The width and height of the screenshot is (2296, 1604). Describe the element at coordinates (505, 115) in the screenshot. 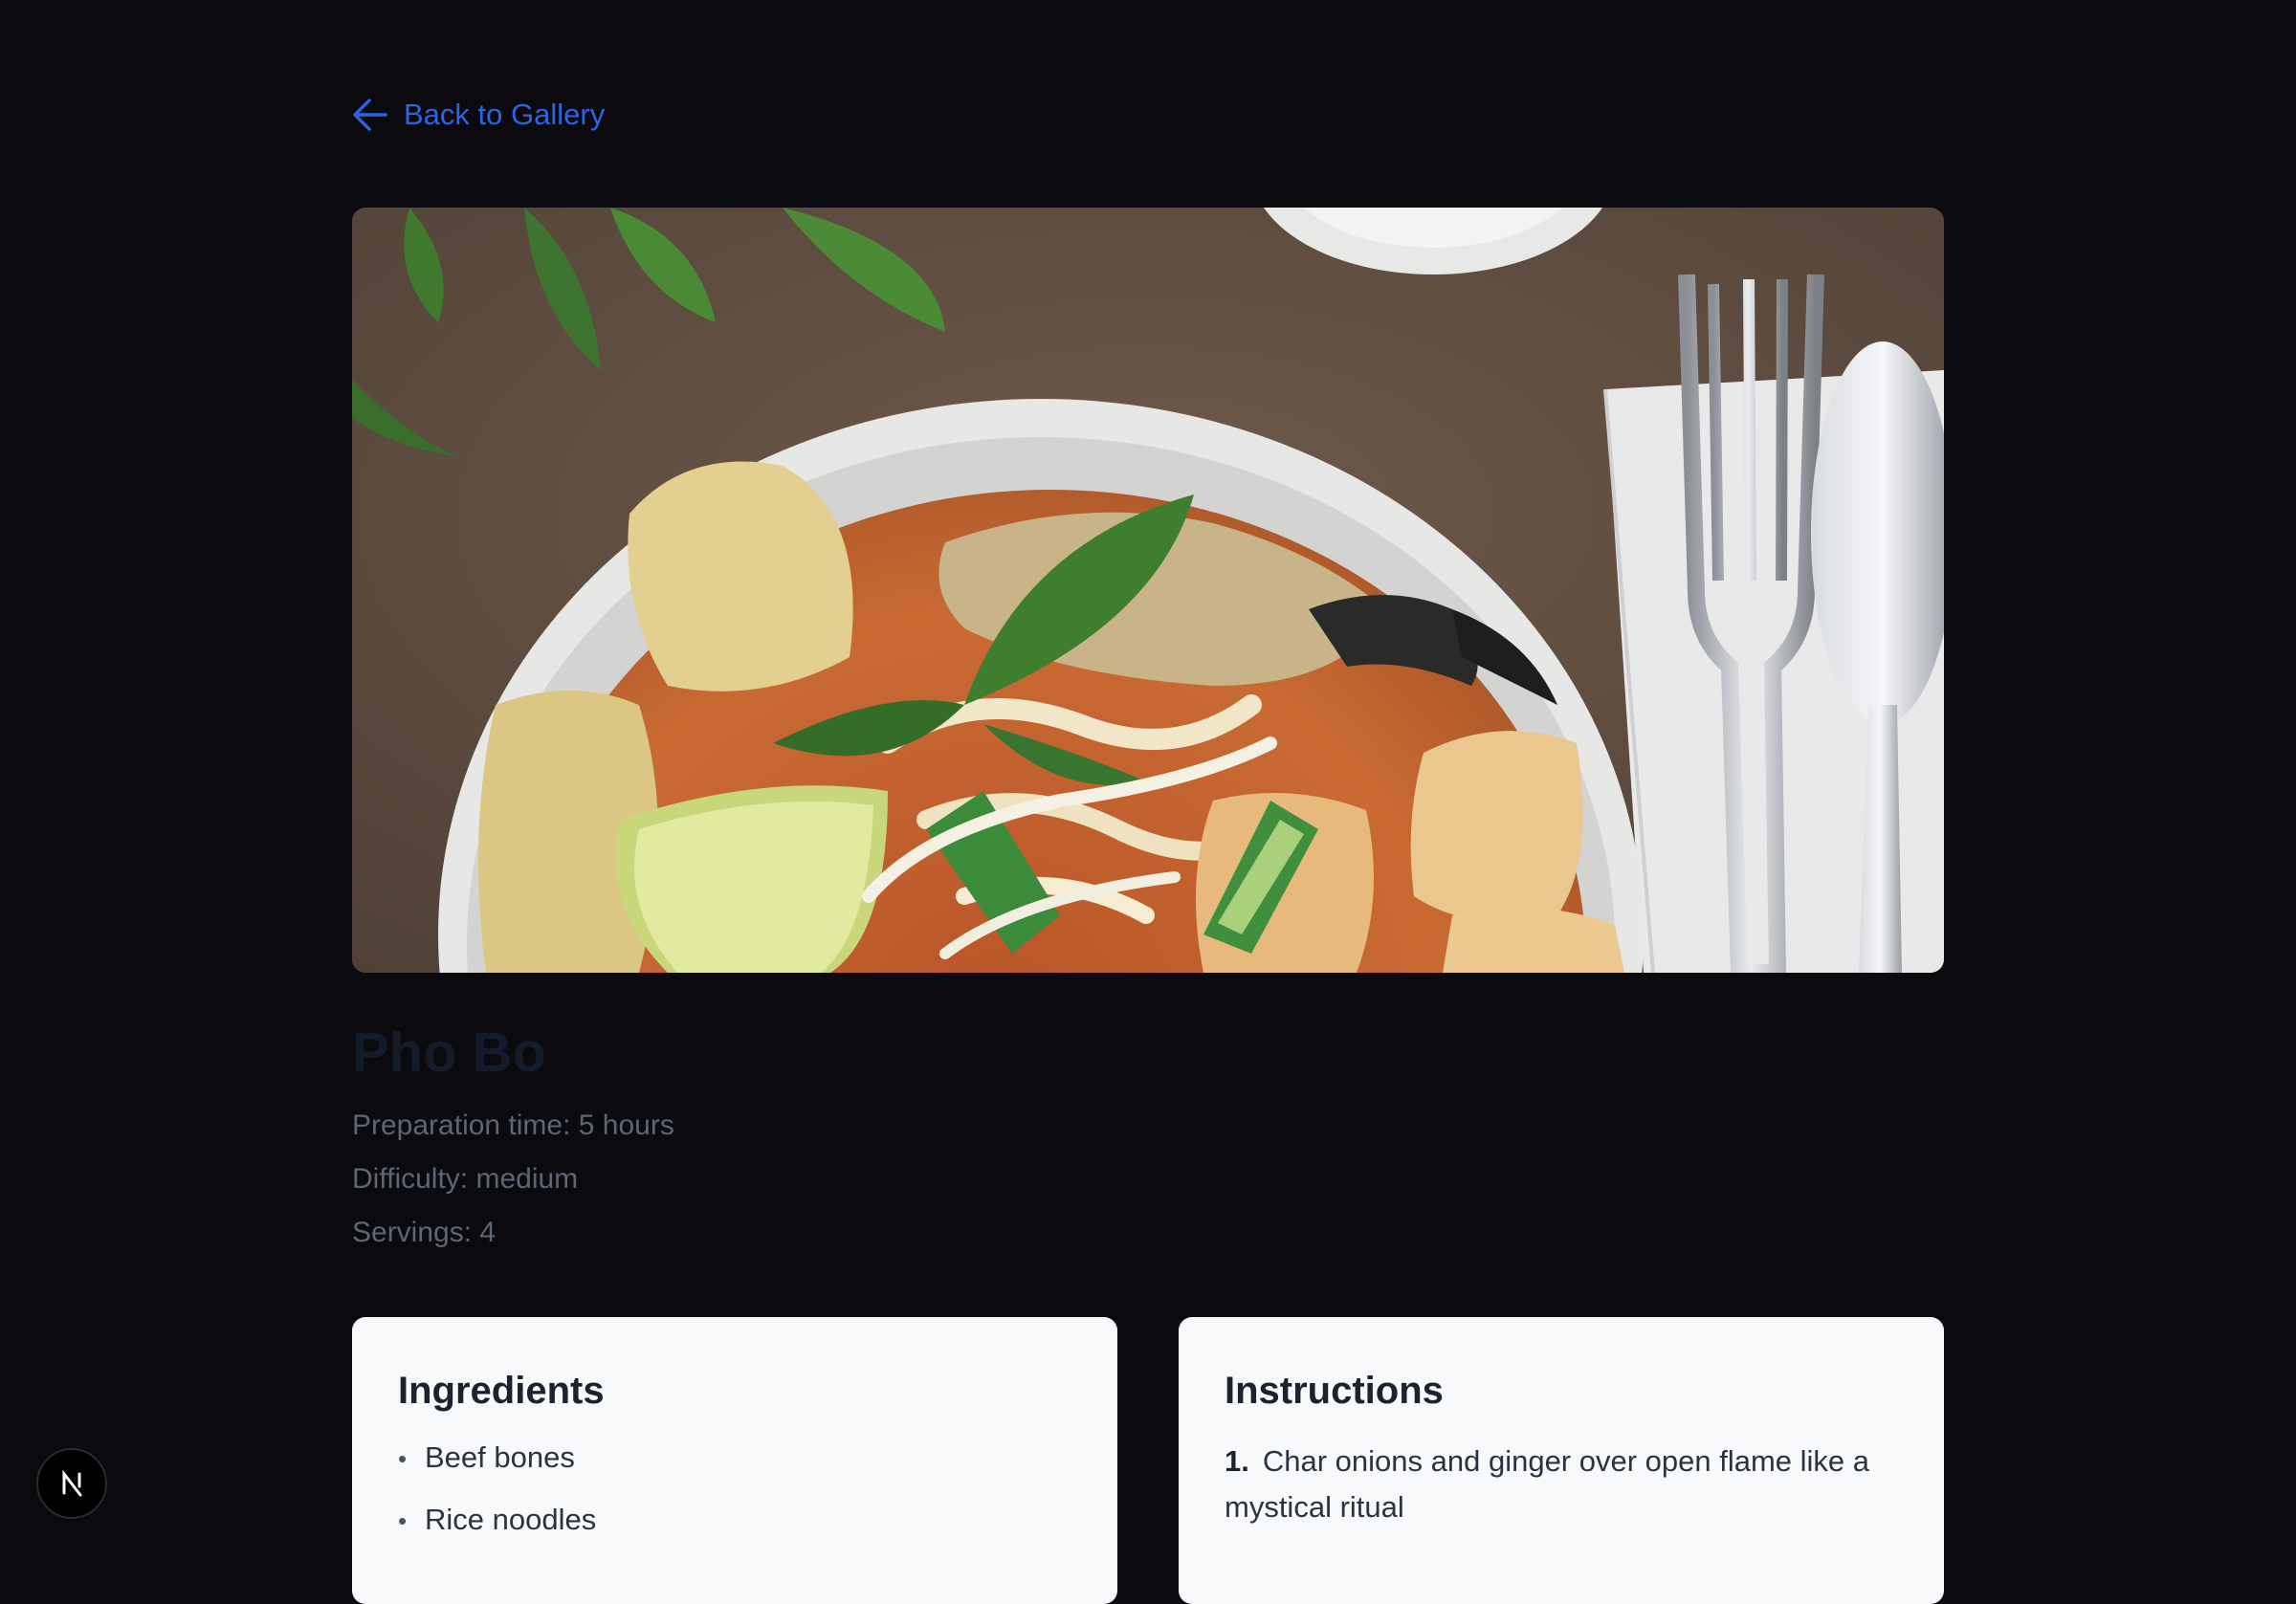

I see `back-link-label: Back to Gallery` at that location.